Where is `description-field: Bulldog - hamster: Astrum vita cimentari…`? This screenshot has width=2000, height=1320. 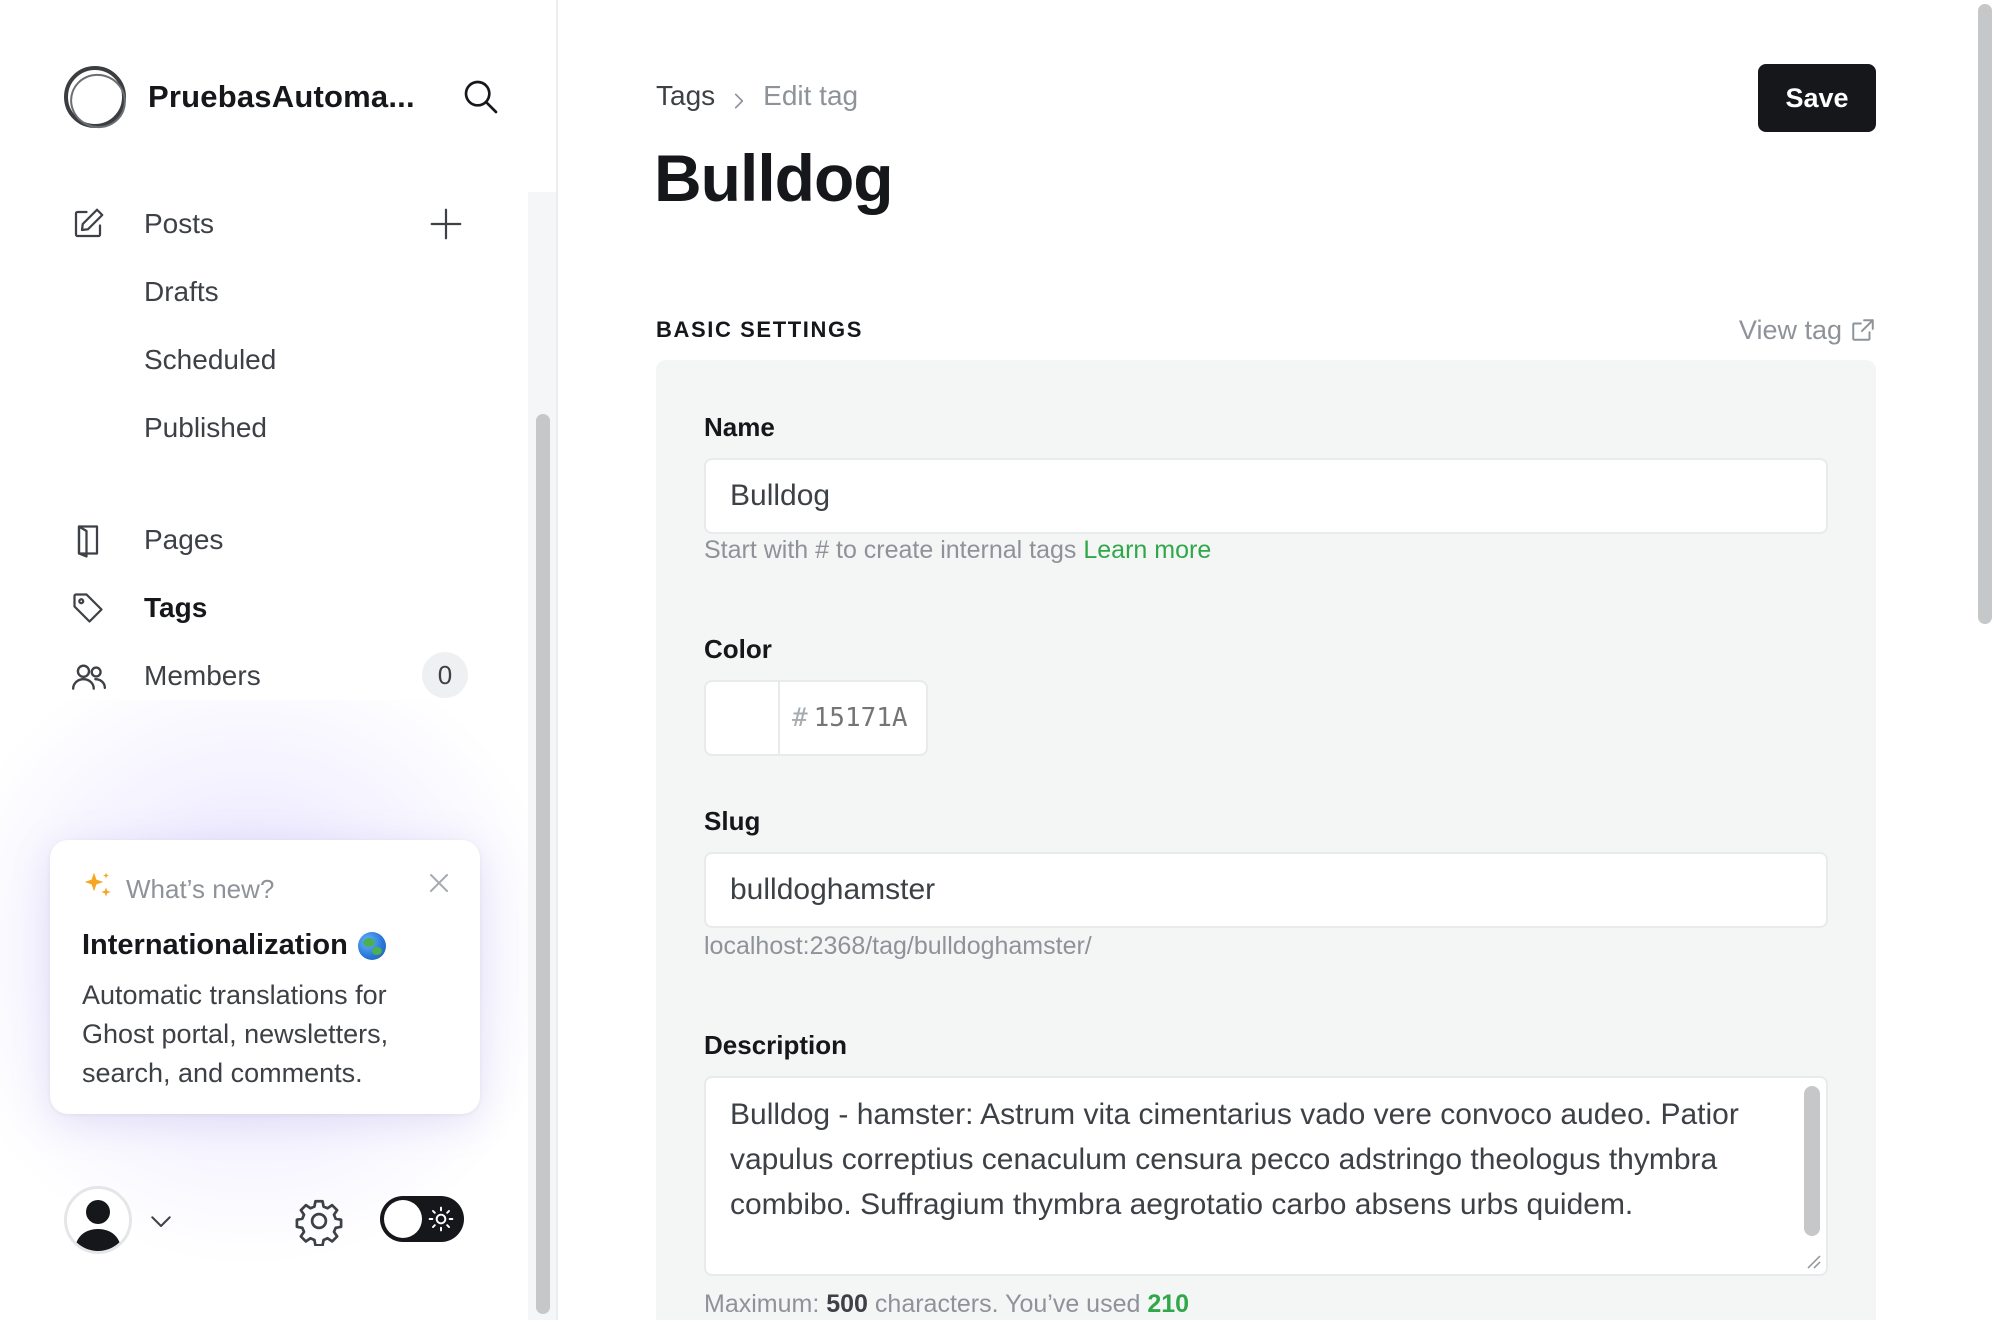
description-field: Bulldog - hamster: Astrum vita cimentari… is located at coordinates (1266, 1176).